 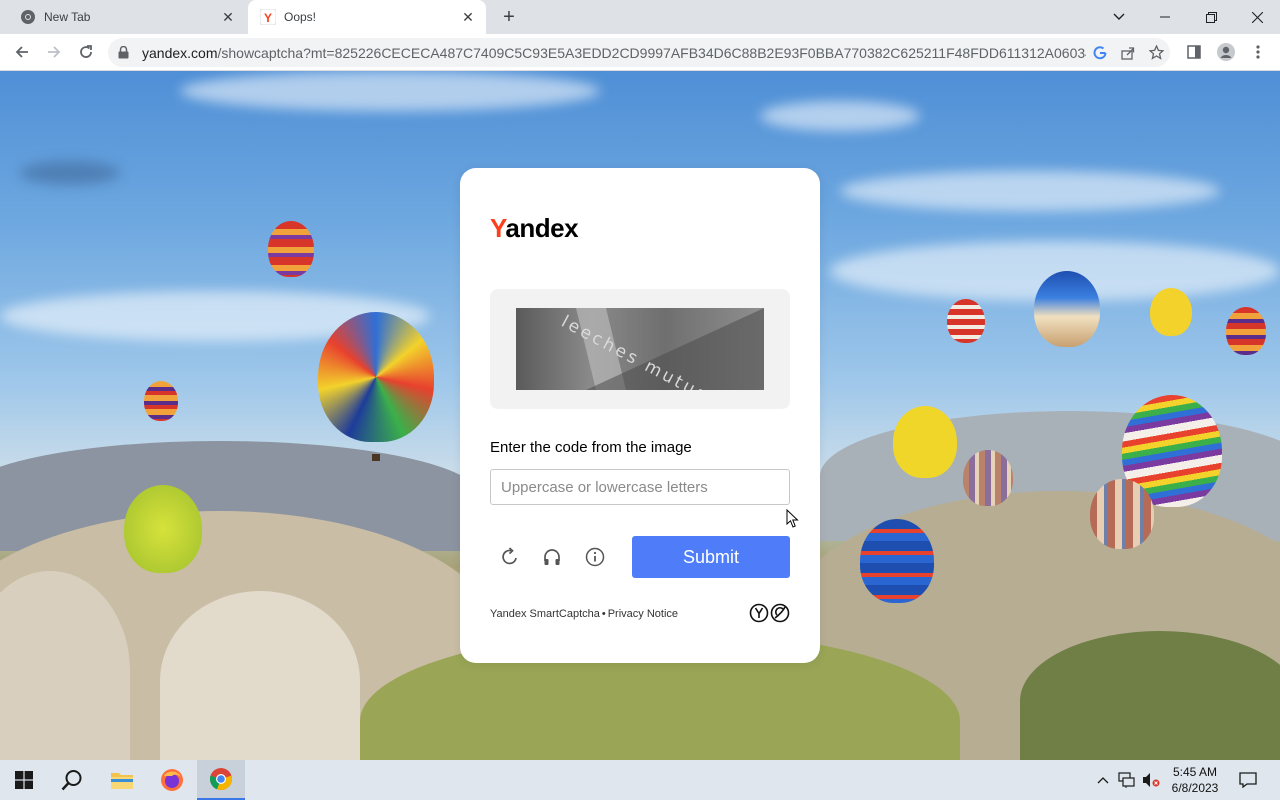 What do you see at coordinates (22, 52) in the screenshot?
I see `back-arrow-icon` at bounding box center [22, 52].